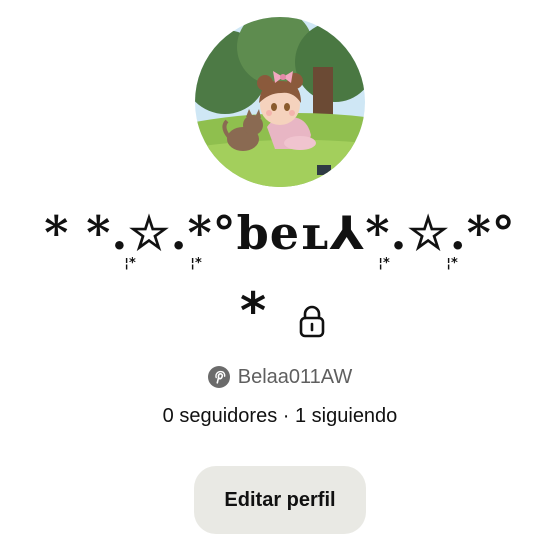 The image size is (560, 560). I want to click on pinterest-icon, so click(218, 377).